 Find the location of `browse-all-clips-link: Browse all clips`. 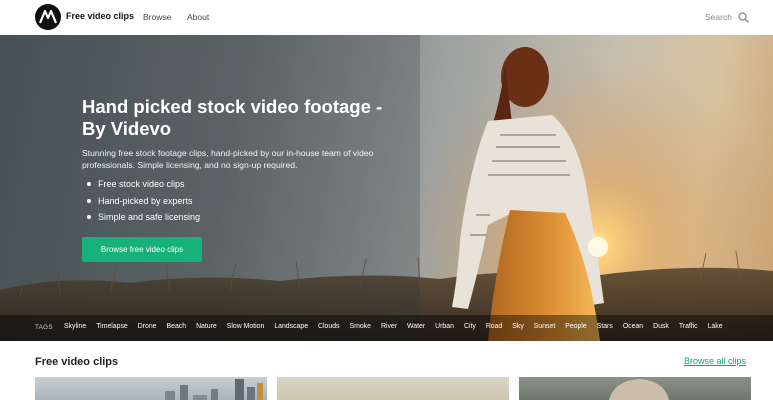

browse-all-clips-link: Browse all clips is located at coordinates (715, 361).